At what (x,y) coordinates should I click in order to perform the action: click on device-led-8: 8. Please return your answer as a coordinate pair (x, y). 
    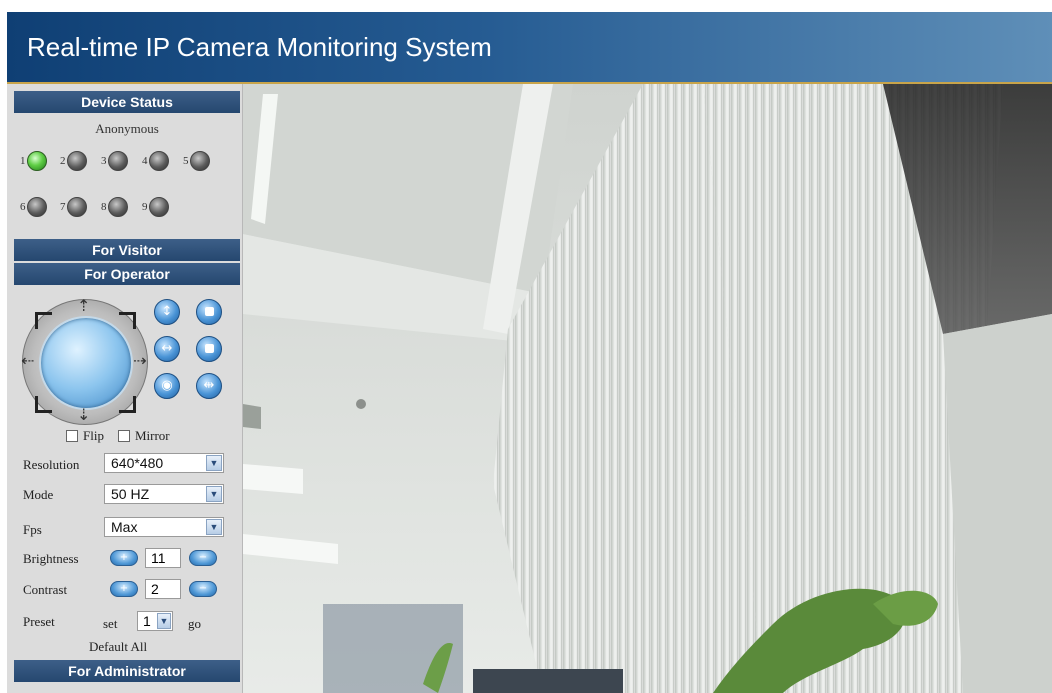
    Looking at the image, I should click on (114, 207).